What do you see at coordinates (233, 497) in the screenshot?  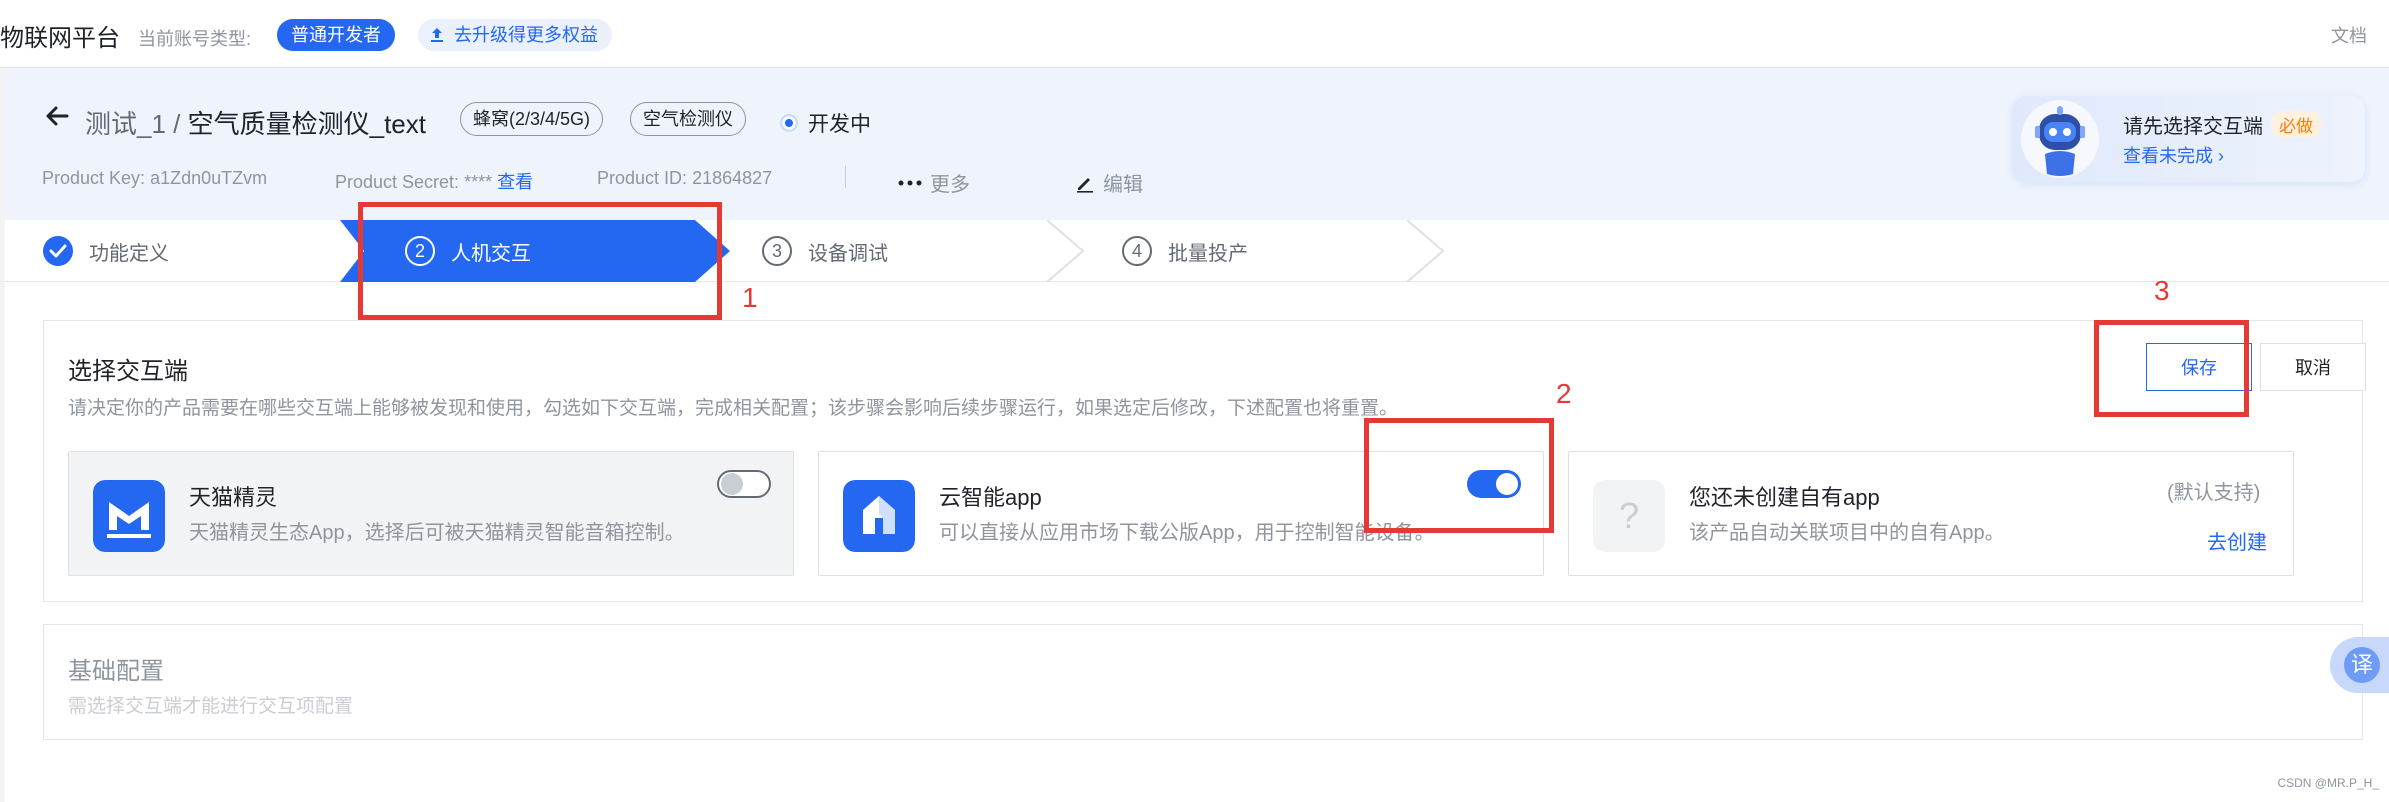 I see `option-name: 天猫精灵` at bounding box center [233, 497].